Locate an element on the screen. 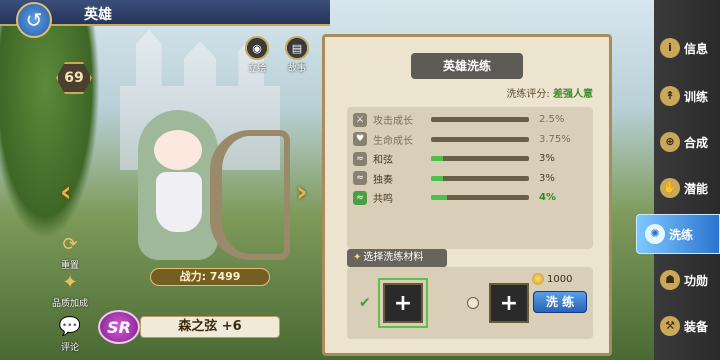 The height and width of the screenshot is (360, 720). comment-button: 💬 评论 is located at coordinates (70, 334).